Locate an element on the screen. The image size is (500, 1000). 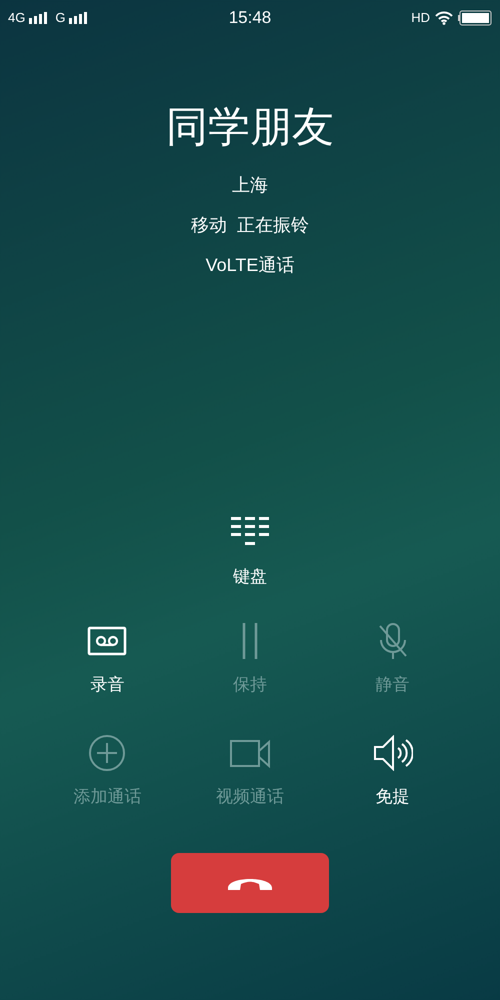
network-label: G is located at coordinates (60, 17).